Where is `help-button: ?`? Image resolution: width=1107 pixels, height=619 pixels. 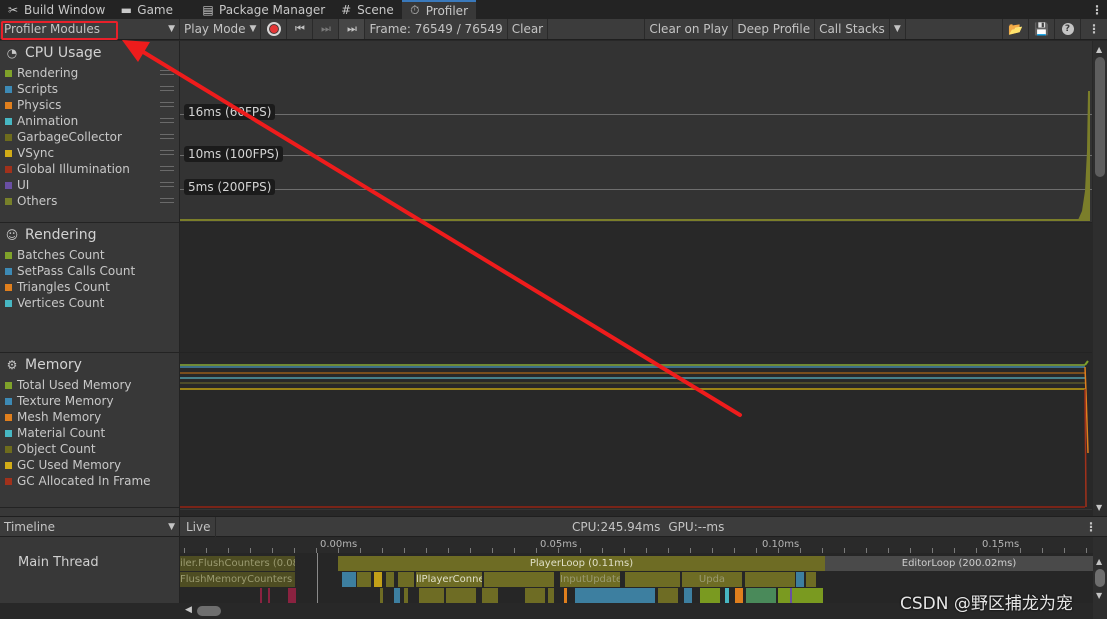
help-button: ? is located at coordinates (1068, 29).